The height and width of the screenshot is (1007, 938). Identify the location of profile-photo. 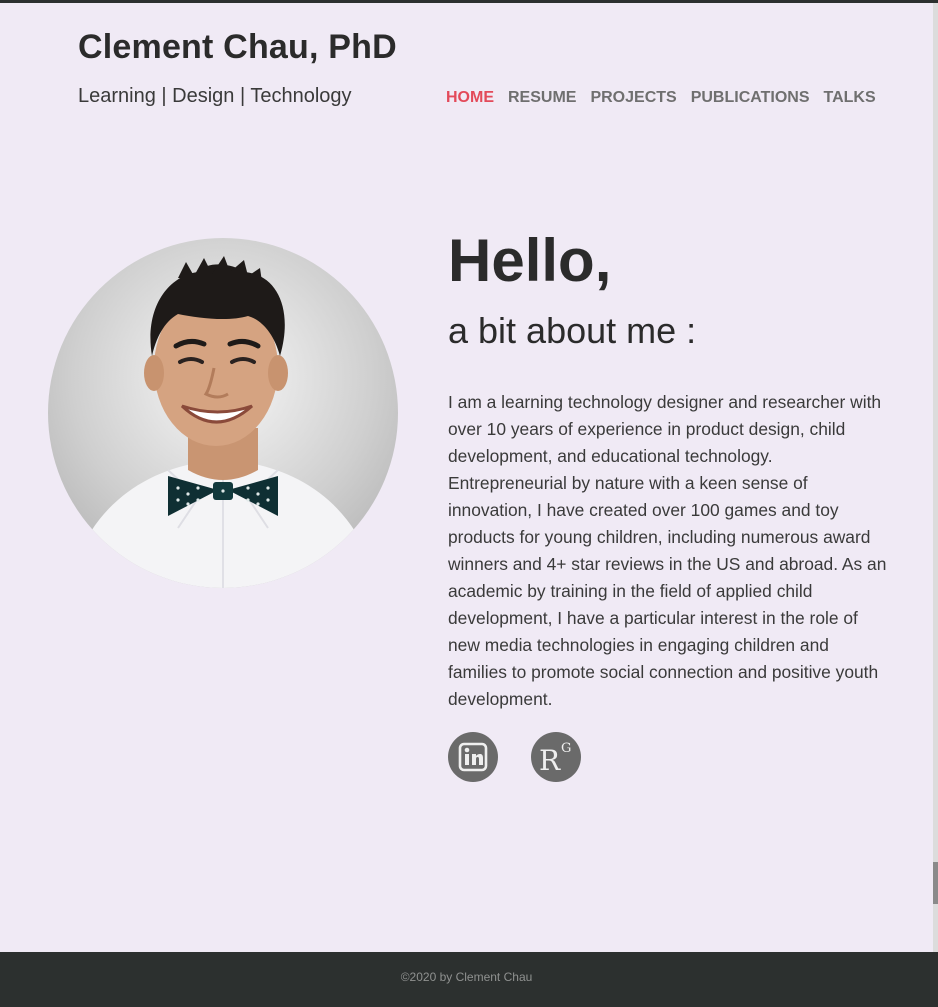
(223, 413).